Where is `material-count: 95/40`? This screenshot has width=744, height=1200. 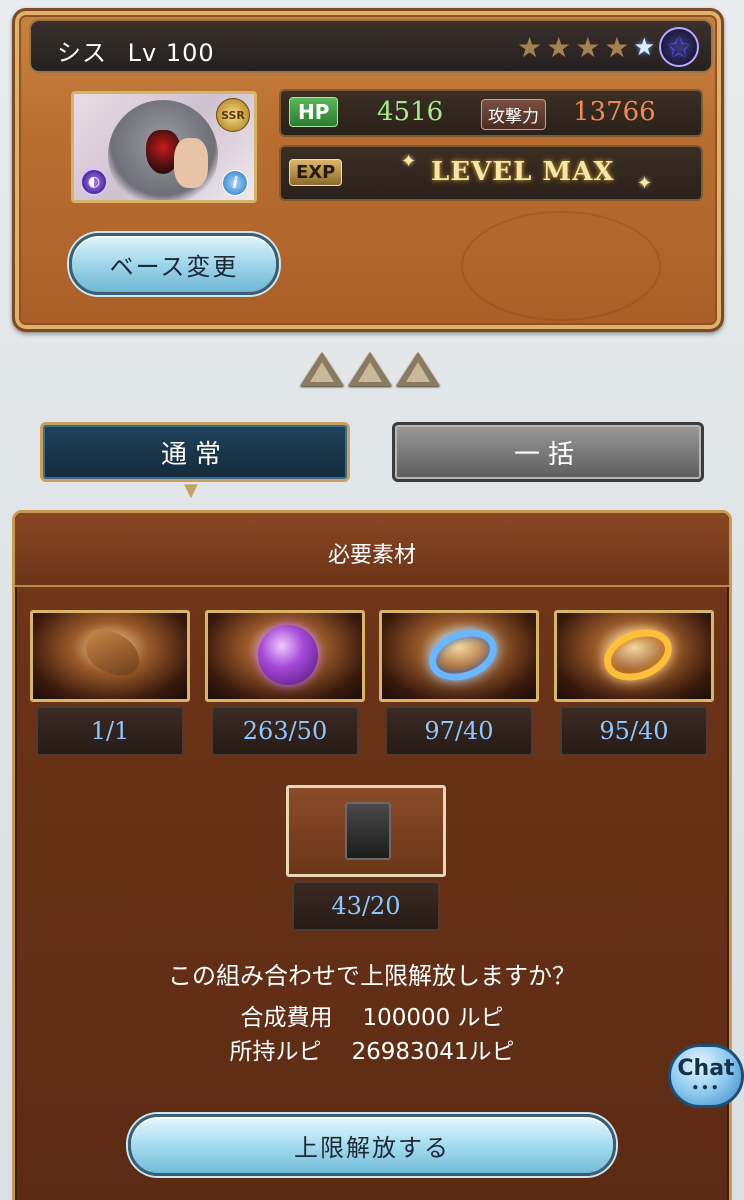
material-count: 95/40 is located at coordinates (634, 731).